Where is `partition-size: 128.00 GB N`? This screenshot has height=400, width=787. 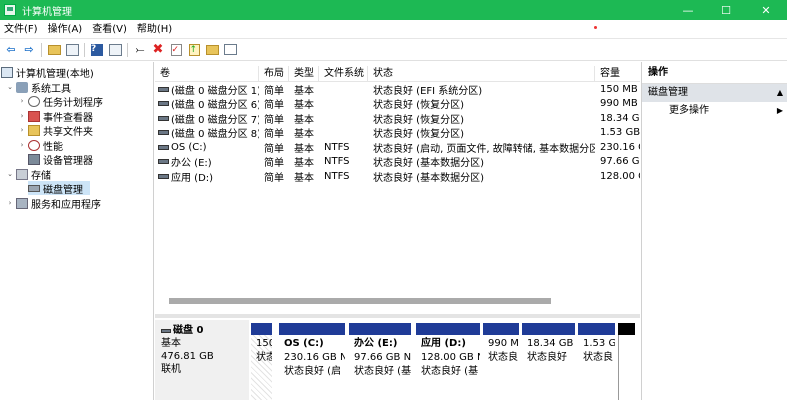
partition-size: 128.00 GB N is located at coordinates (450, 357).